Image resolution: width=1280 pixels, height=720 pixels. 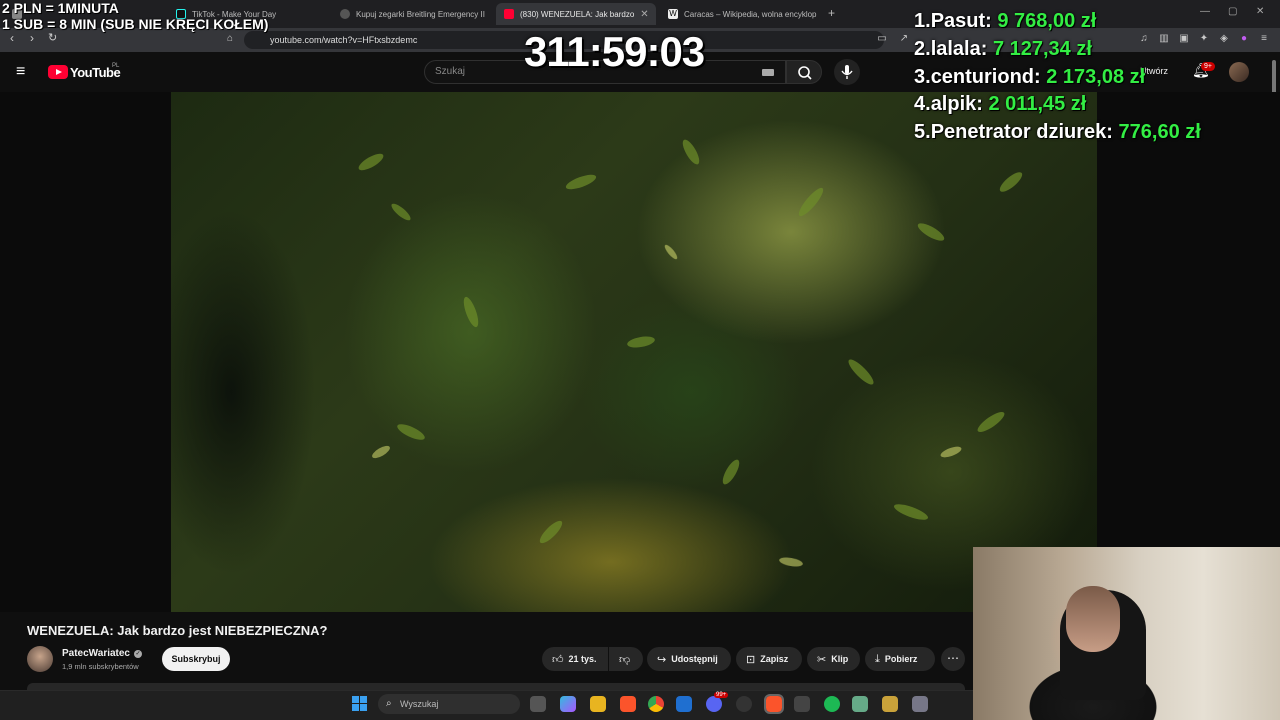 What do you see at coordinates (60, 8) in the screenshot?
I see `donation-rule-line-1: 2 PLN = 1MINUTA` at bounding box center [60, 8].